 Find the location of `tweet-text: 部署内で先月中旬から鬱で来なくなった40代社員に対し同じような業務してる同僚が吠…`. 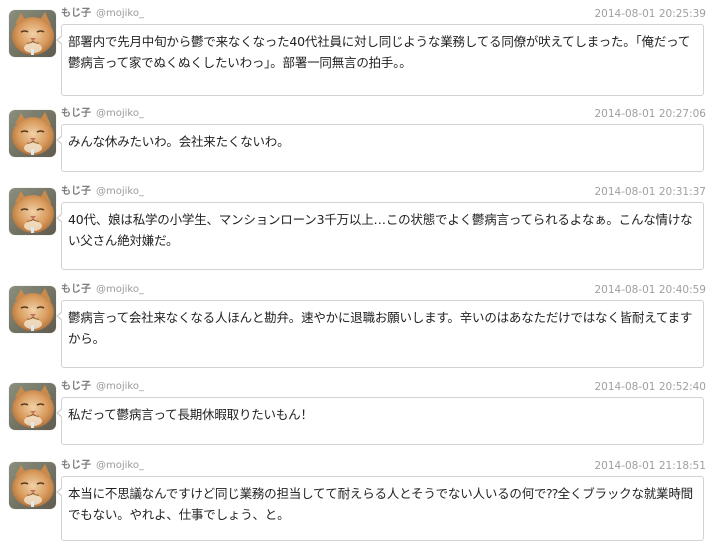

tweet-text: 部署内で先月中旬から鬱で来なくなった40代社員に対し同じような業務してる同僚が吠… is located at coordinates (380, 60).